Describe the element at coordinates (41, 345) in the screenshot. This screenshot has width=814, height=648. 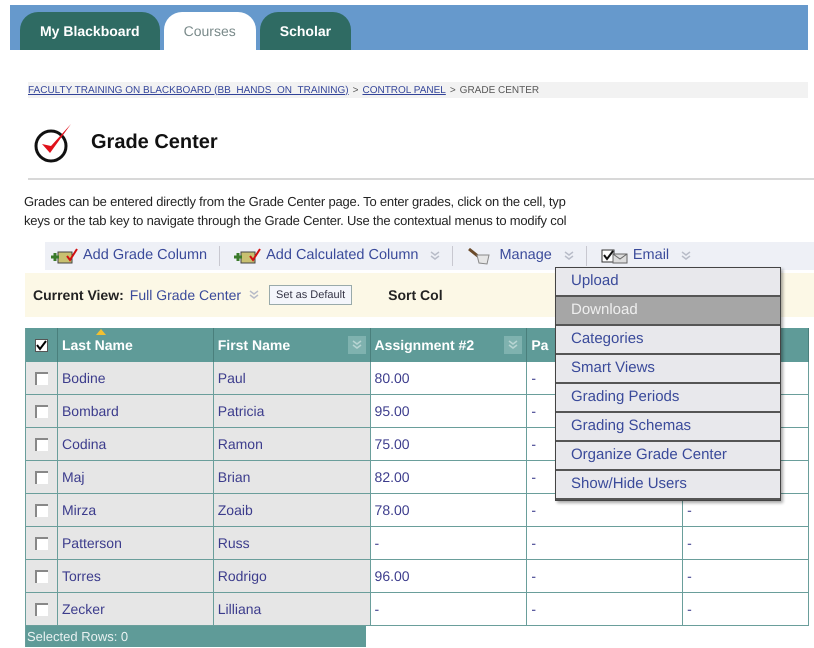
I see `select-all-checkbox` at that location.